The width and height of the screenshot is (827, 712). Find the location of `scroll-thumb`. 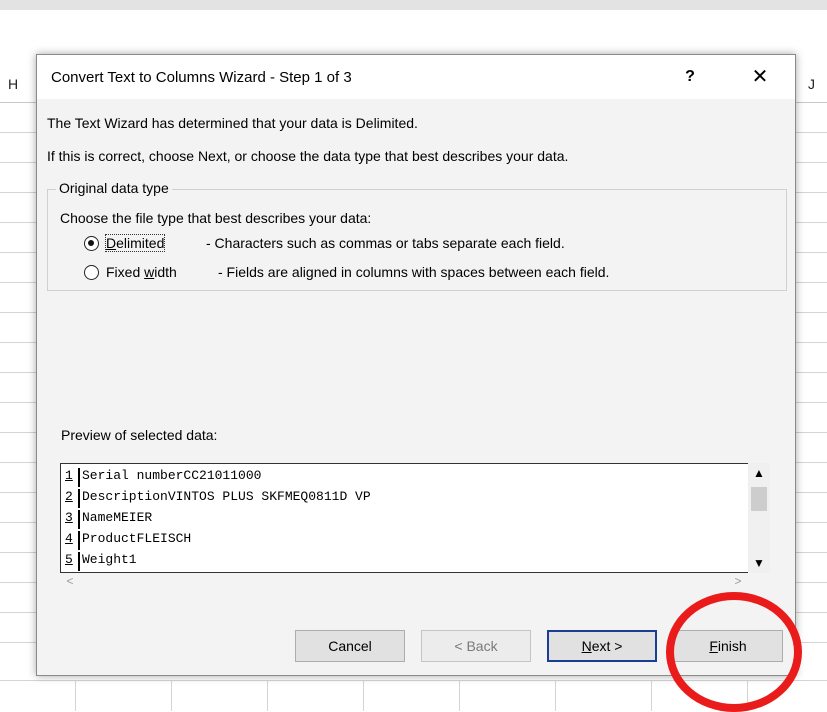

scroll-thumb is located at coordinates (759, 499).